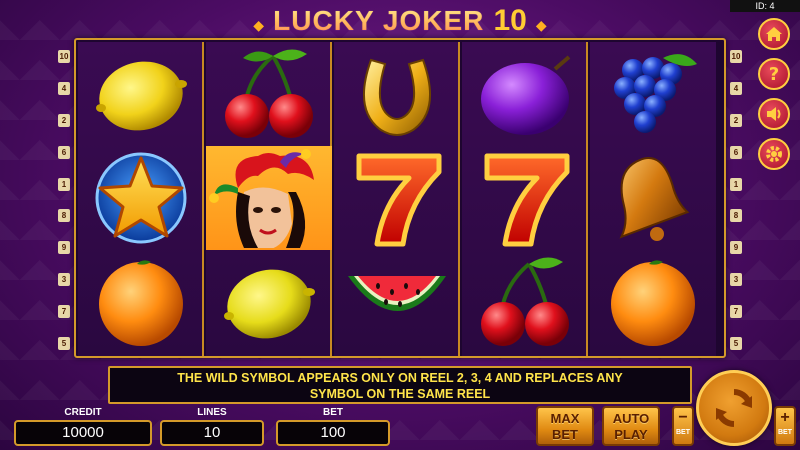 This screenshot has width=800, height=450. I want to click on grapes-icon, so click(655, 93).